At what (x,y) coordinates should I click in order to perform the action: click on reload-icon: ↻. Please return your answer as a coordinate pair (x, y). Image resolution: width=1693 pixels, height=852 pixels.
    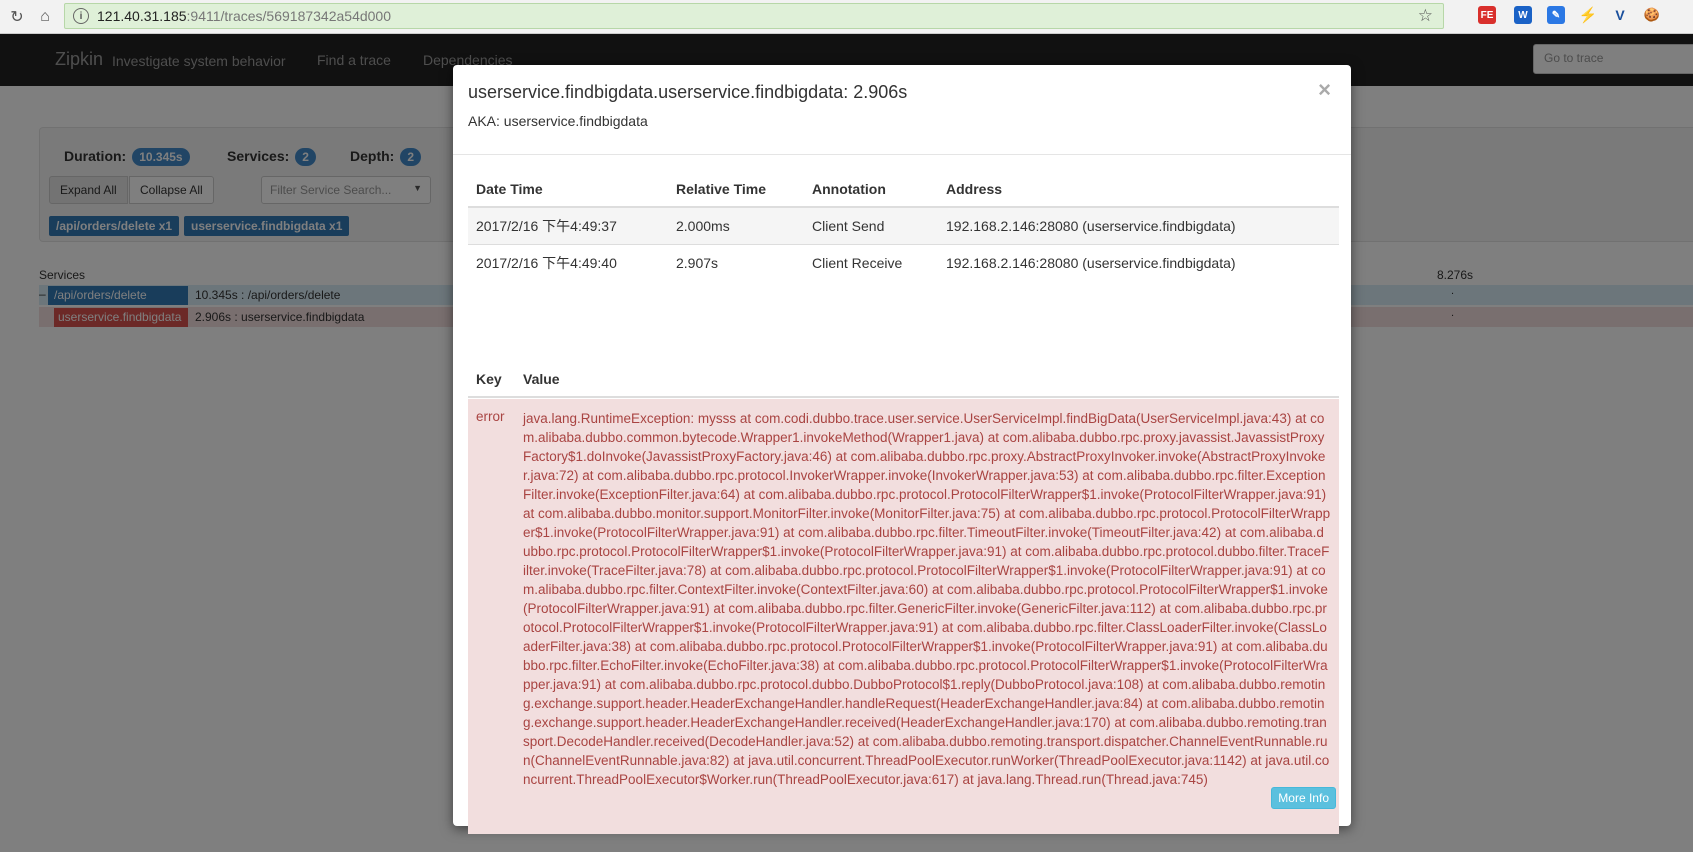
    Looking at the image, I should click on (17, 17).